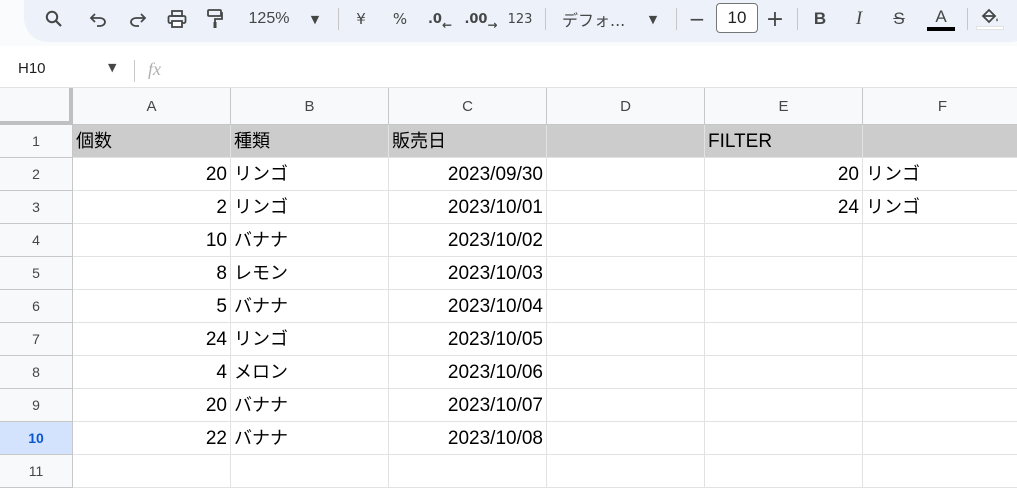 The width and height of the screenshot is (1017, 488). What do you see at coordinates (784, 141) in the screenshot?
I see `cell-e1: FILTER` at bounding box center [784, 141].